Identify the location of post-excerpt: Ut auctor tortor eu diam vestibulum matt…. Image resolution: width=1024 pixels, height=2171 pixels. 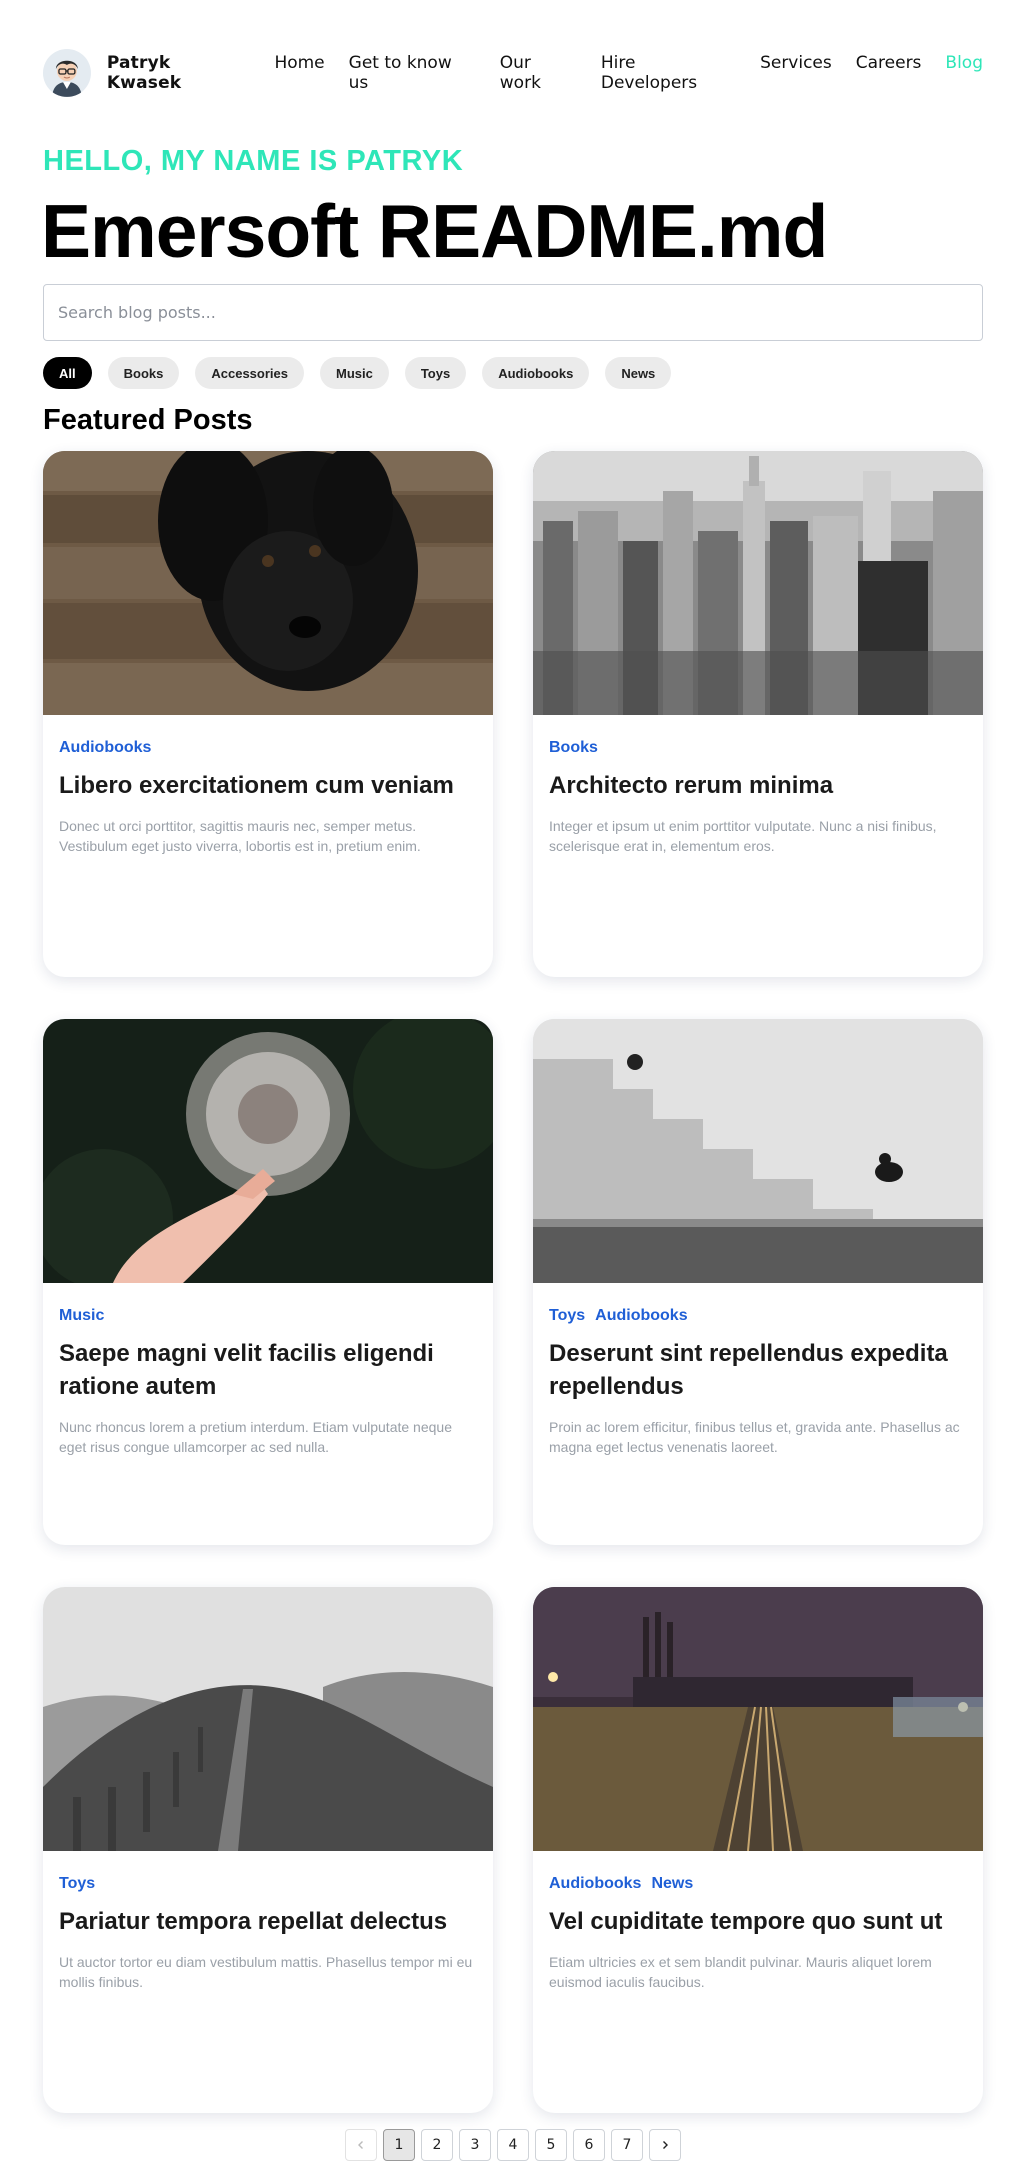
(266, 1972).